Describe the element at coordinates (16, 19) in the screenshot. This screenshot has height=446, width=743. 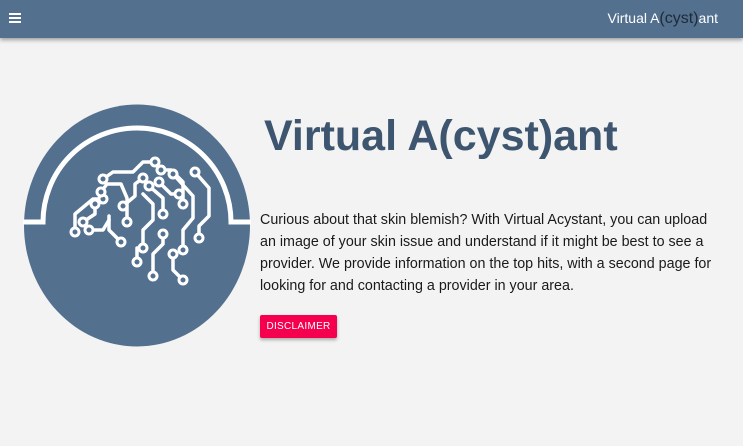
I see `hamburger-menu-icon` at that location.